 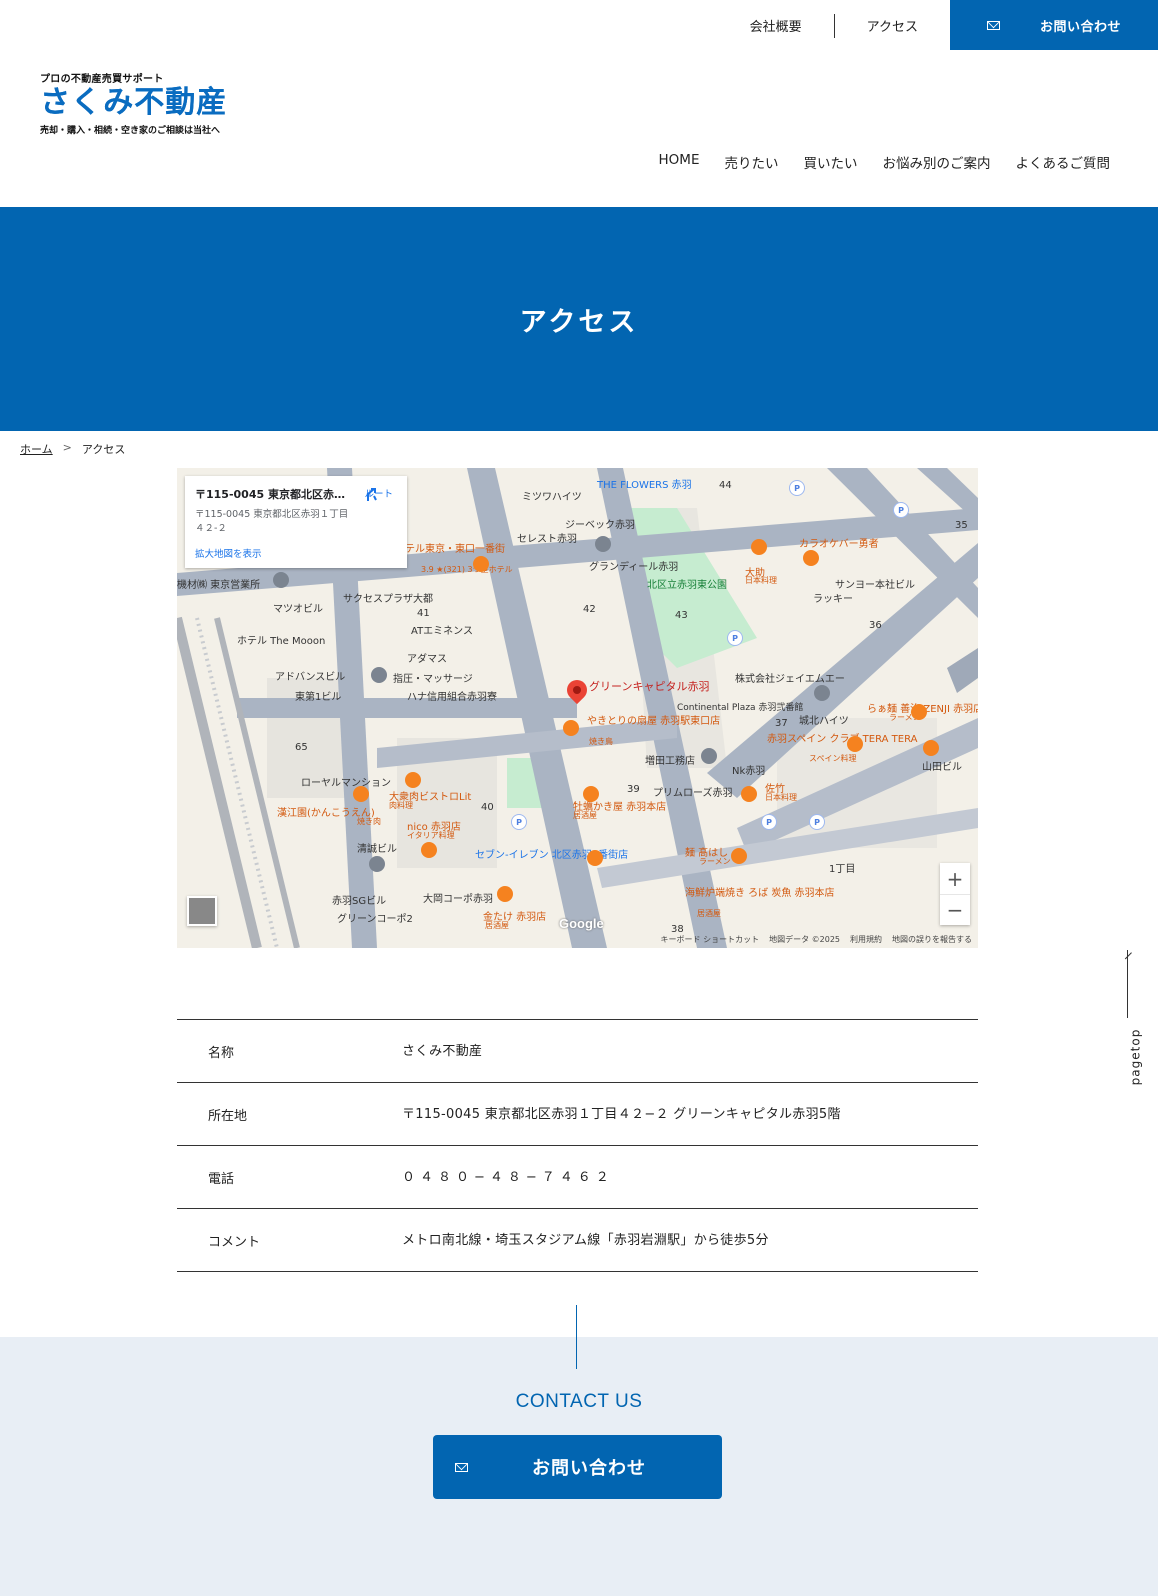 I want to click on breadcrumb-home-link: ホーム, so click(x=36, y=449).